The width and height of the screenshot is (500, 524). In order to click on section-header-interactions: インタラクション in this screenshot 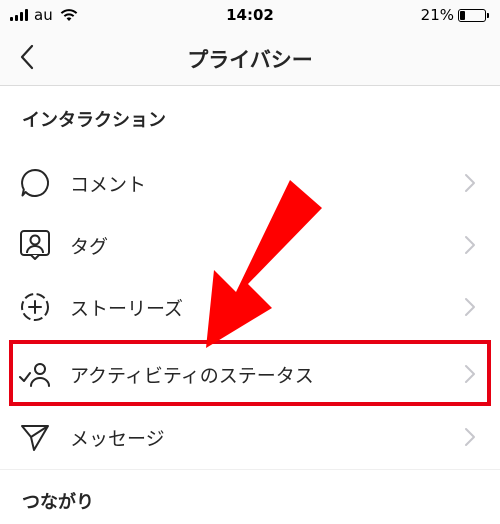, I will do `click(94, 120)`.